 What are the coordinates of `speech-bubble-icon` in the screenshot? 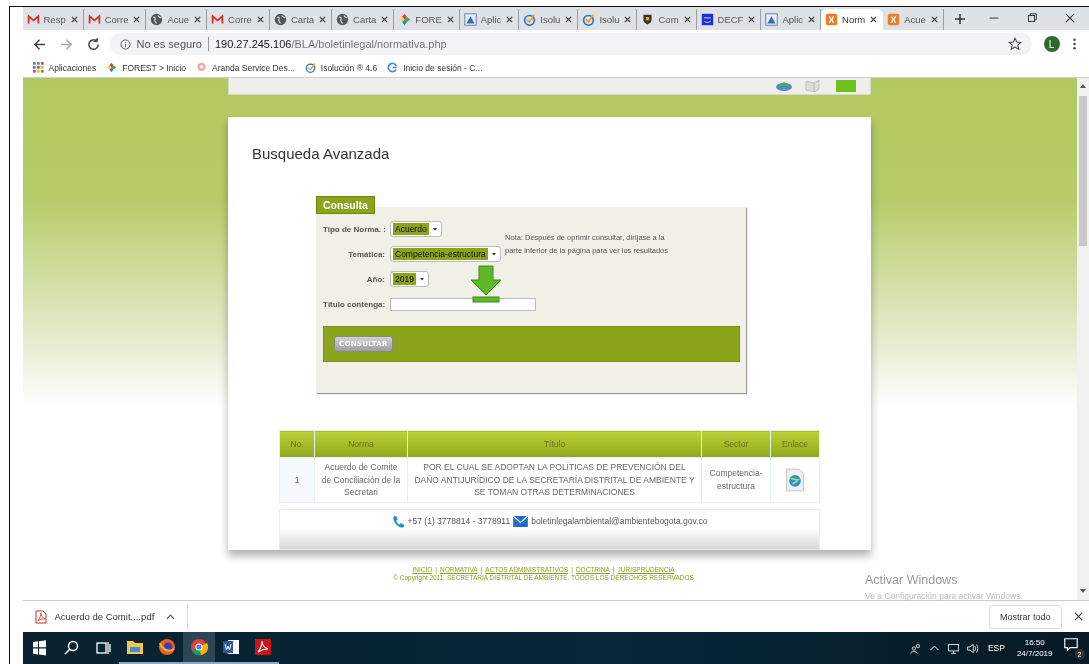 It's located at (1070, 645).